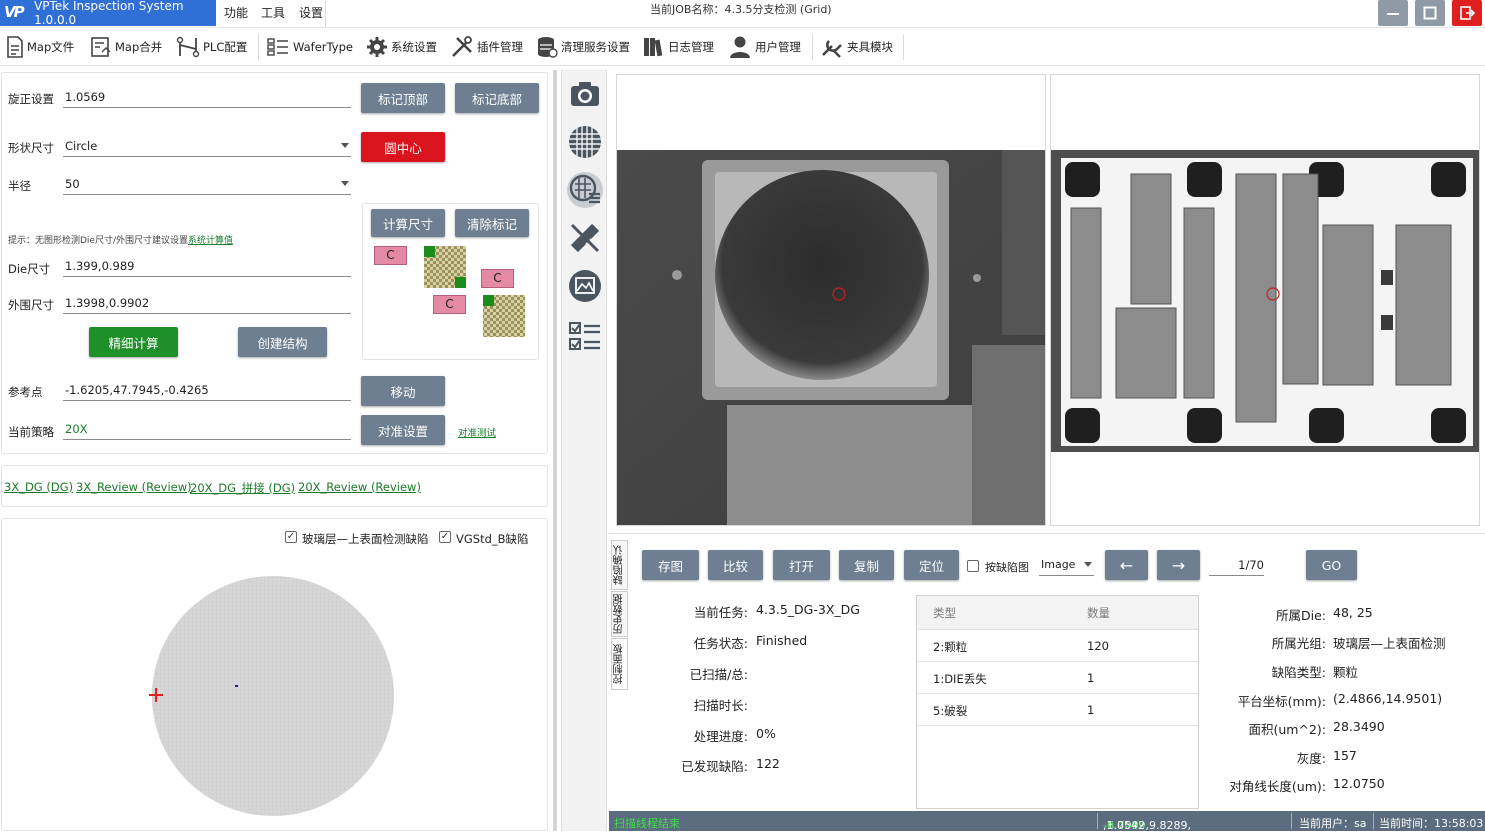 This screenshot has width=1485, height=832. Describe the element at coordinates (311, 12) in the screenshot. I see `menu-settings: 设置` at that location.